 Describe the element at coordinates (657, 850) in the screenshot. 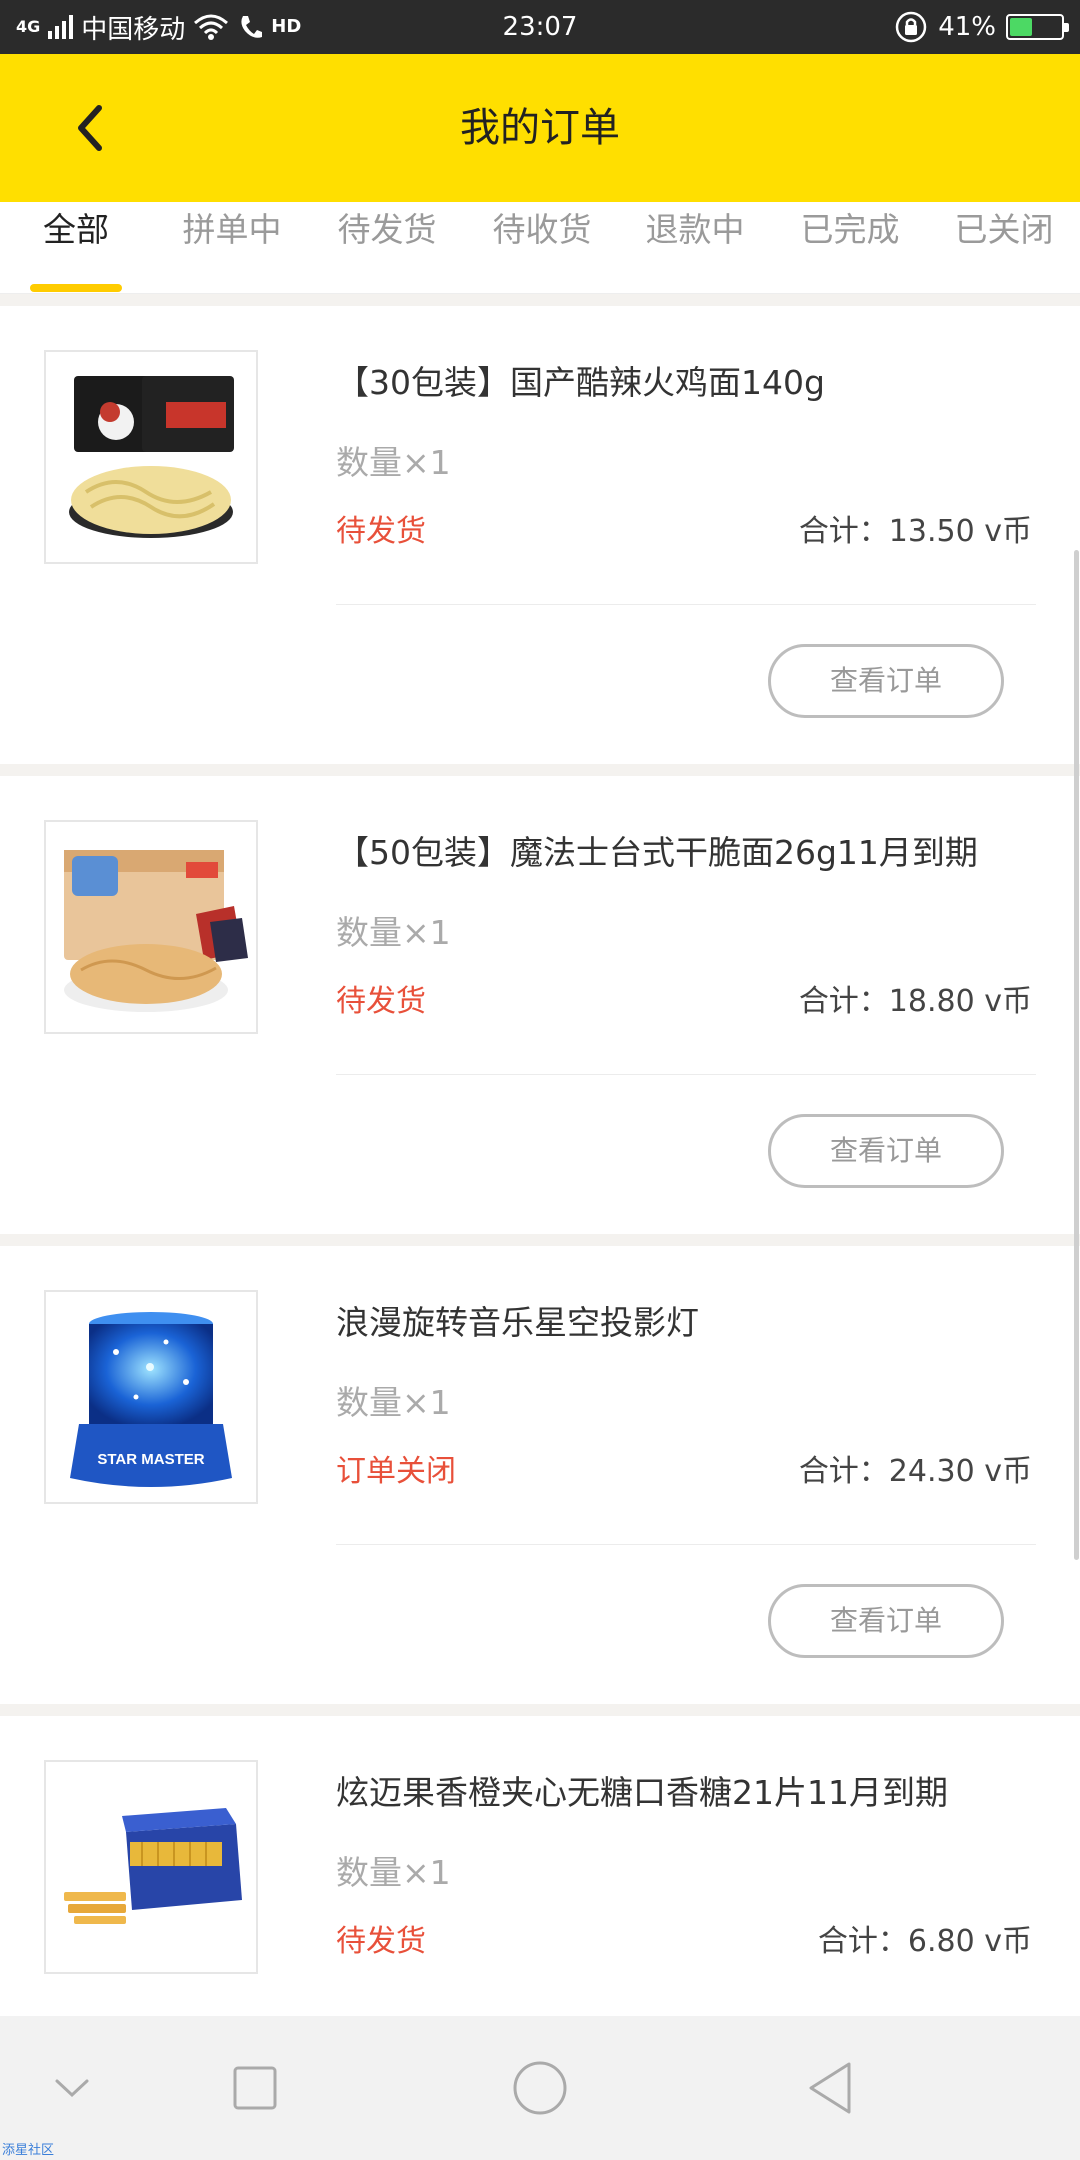

I see `product-title: 【50包装】魔法士台式干脆面26g11月到期` at that location.